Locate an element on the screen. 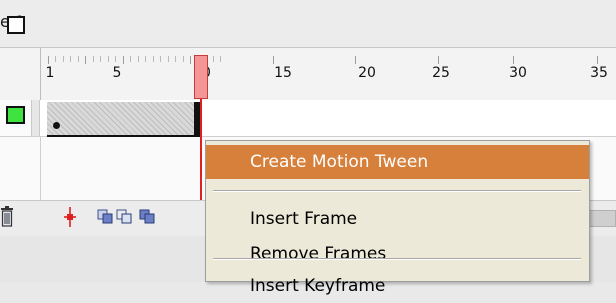 This screenshot has width=616, height=303. edit-multiple-frames-icon is located at coordinates (147, 216).